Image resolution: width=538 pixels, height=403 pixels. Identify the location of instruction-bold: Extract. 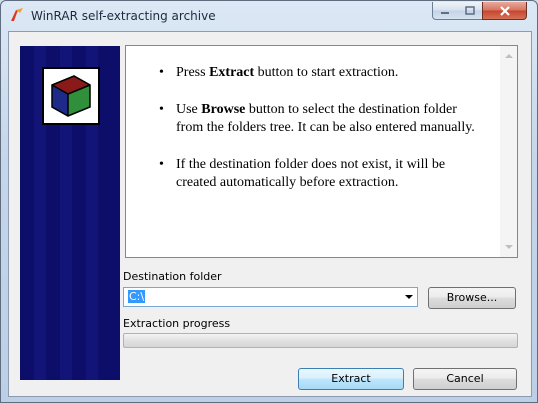
(232, 72).